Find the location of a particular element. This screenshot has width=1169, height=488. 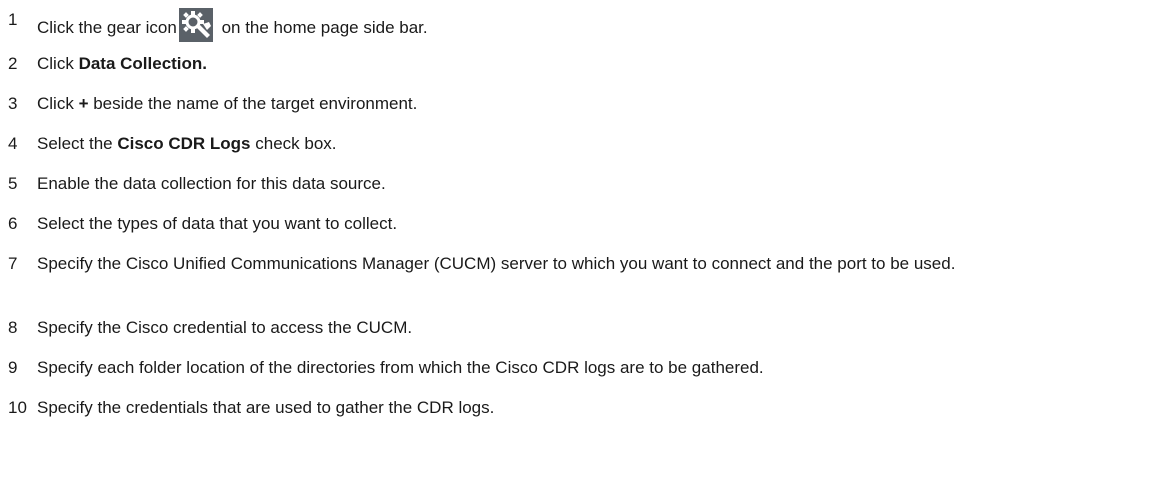

step-text-part: Select the is located at coordinates (77, 143).